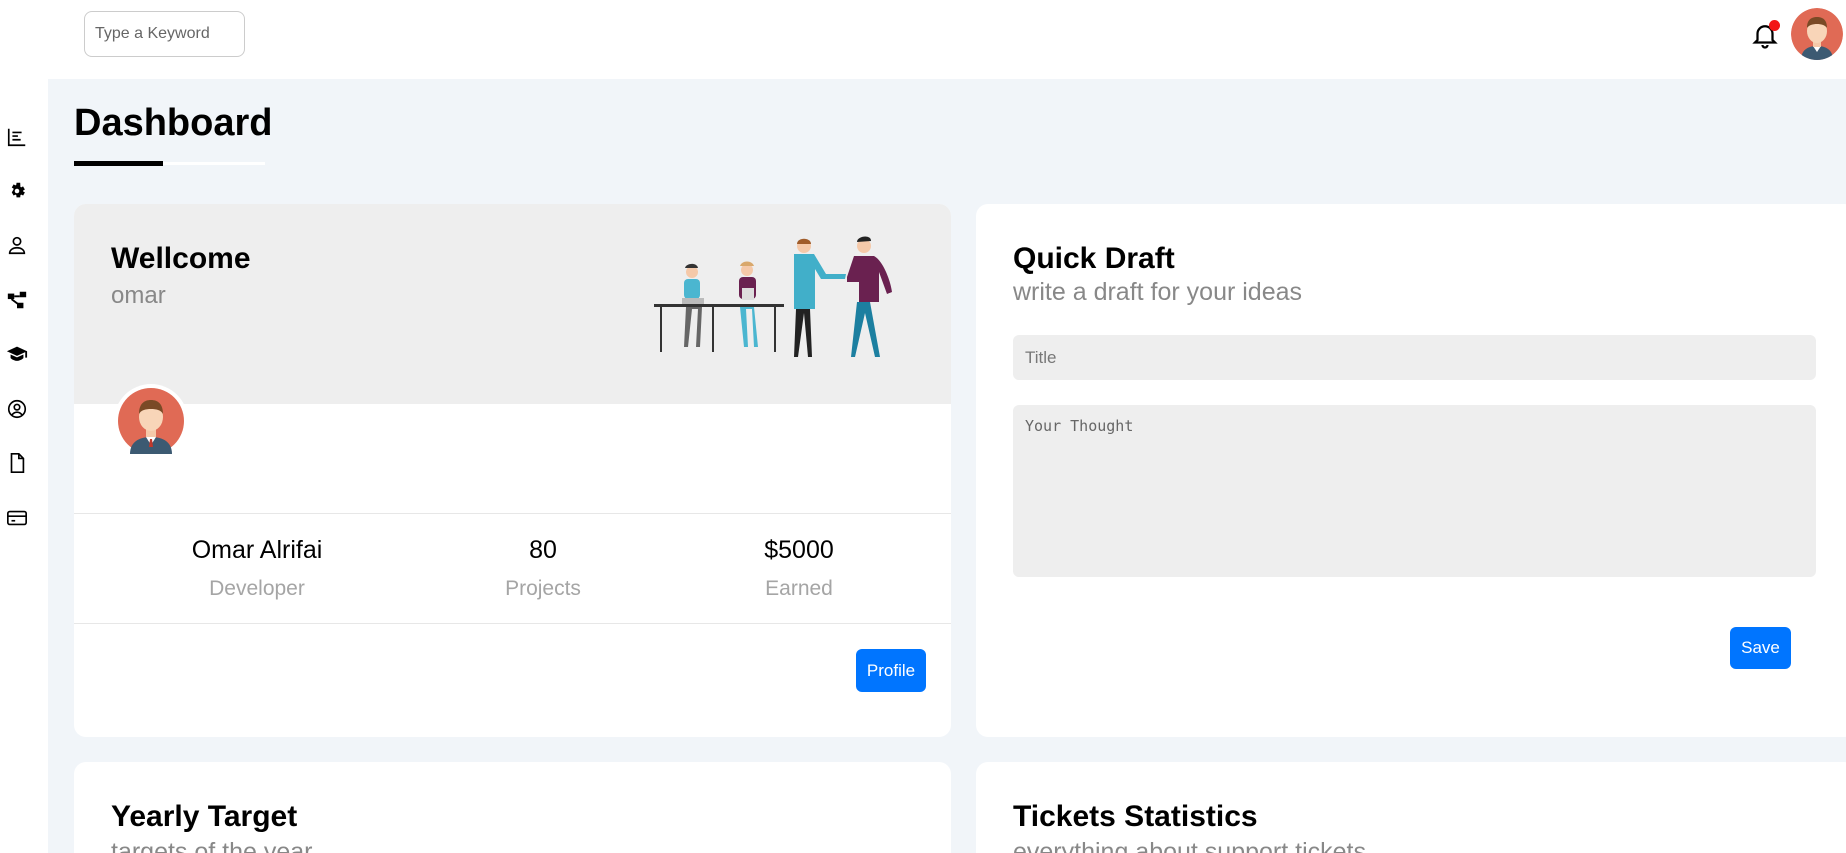 This screenshot has width=1846, height=853. I want to click on stat-value: 80, so click(543, 550).